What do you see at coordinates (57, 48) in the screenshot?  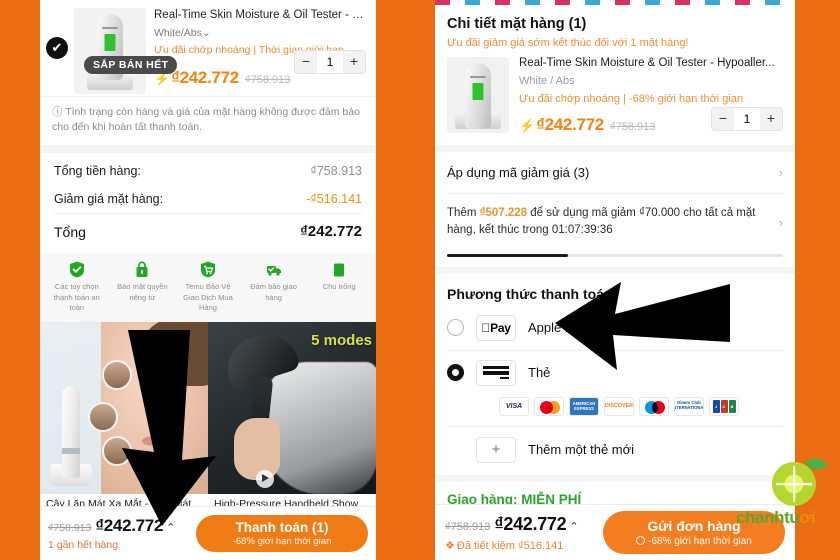 I see `check-icon: ✔` at bounding box center [57, 48].